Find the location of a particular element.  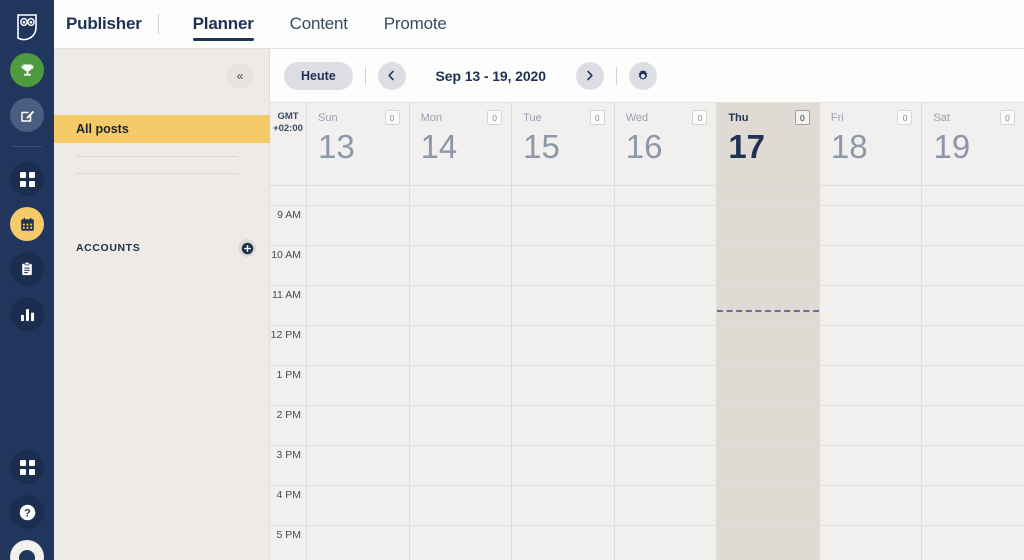

all-day-cell-thu is located at coordinates (768, 195).